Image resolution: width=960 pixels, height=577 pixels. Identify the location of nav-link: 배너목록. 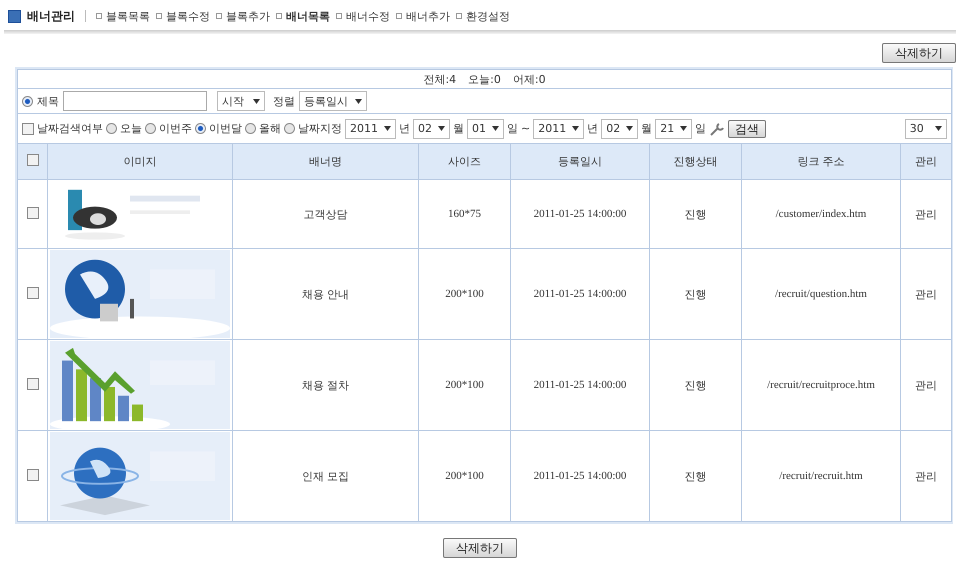
(303, 16).